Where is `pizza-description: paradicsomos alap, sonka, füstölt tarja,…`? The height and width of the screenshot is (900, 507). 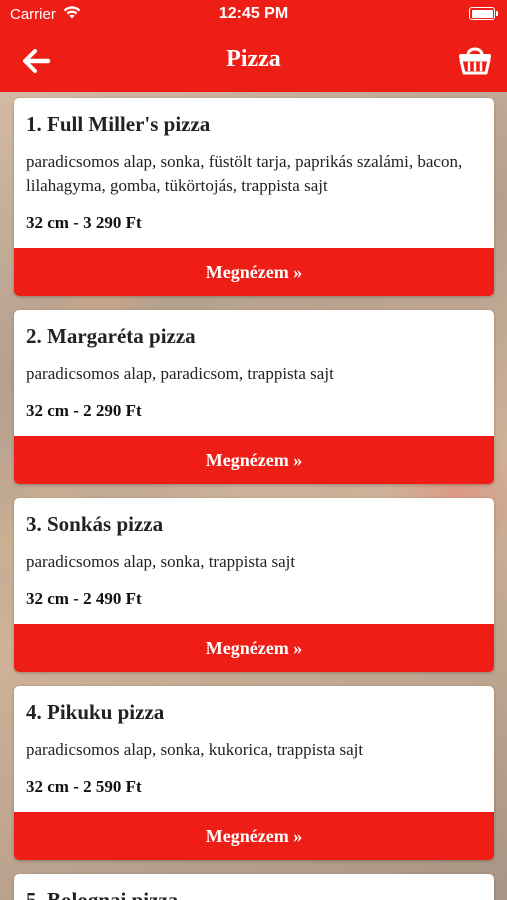 pizza-description: paradicsomos alap, sonka, füstölt tarja,… is located at coordinates (244, 173).